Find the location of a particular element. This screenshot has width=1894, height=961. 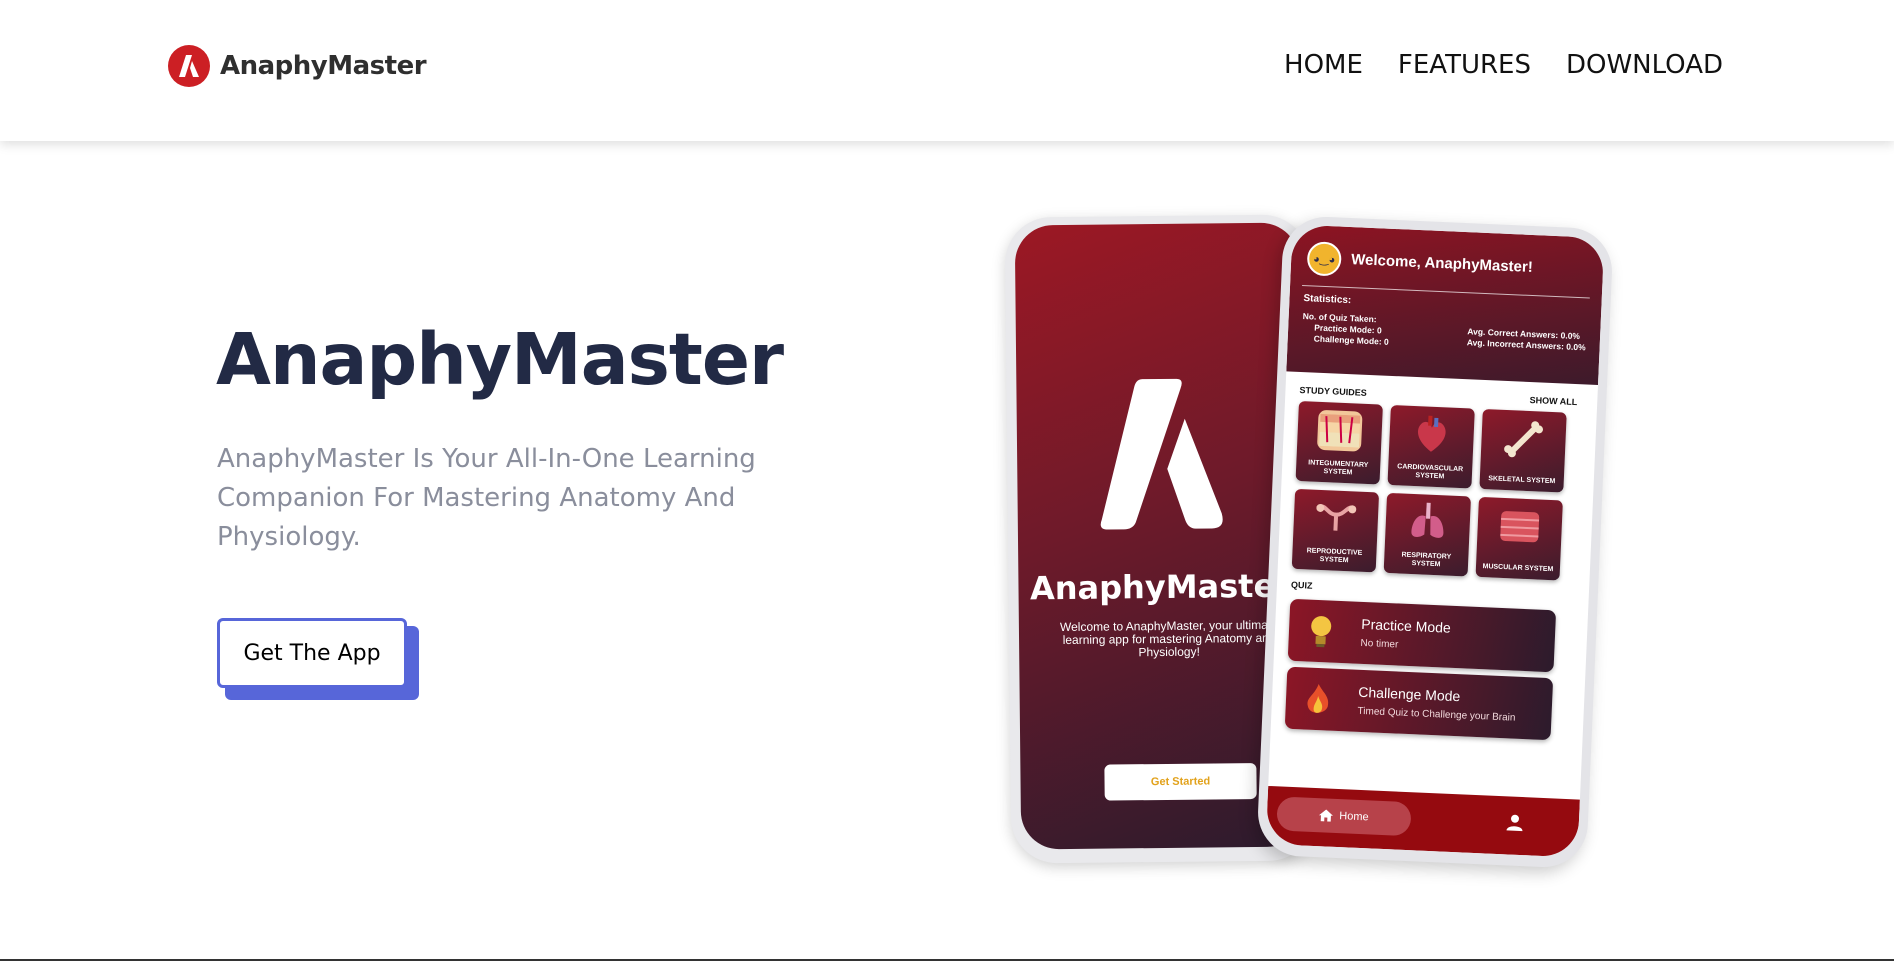

brand-name: AnaphyMaster is located at coordinates (323, 66).